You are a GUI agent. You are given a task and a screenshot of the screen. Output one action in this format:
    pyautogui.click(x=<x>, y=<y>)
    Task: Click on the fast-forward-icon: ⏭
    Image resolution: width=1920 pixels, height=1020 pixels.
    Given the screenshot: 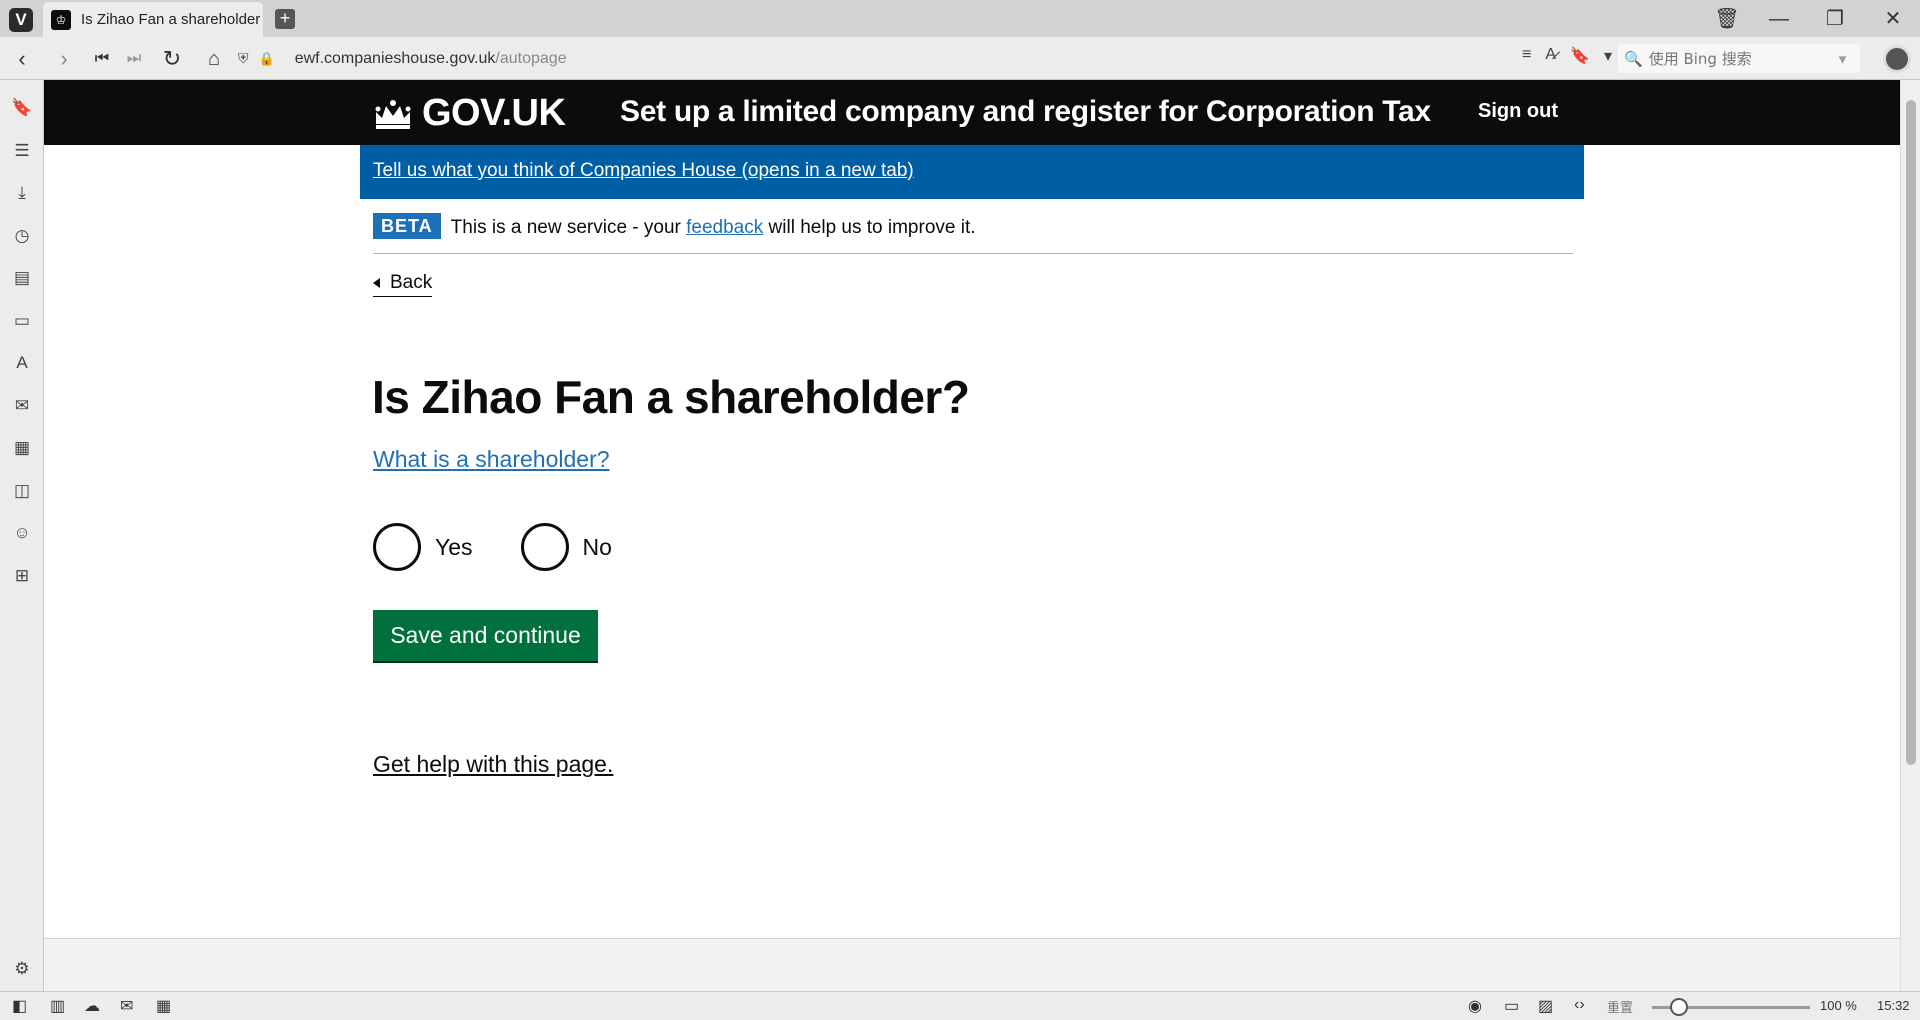 What is the action you would take?
    pyautogui.click(x=134, y=59)
    